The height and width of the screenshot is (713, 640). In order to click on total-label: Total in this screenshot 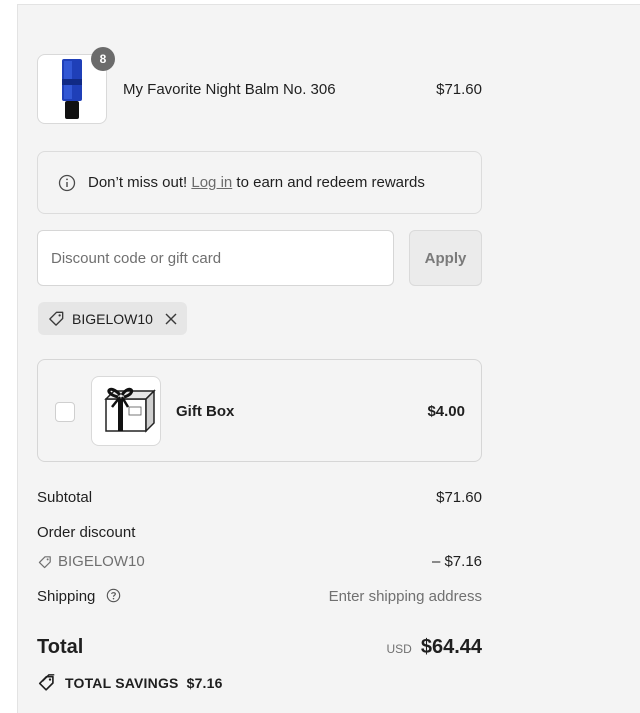, I will do `click(60, 647)`.